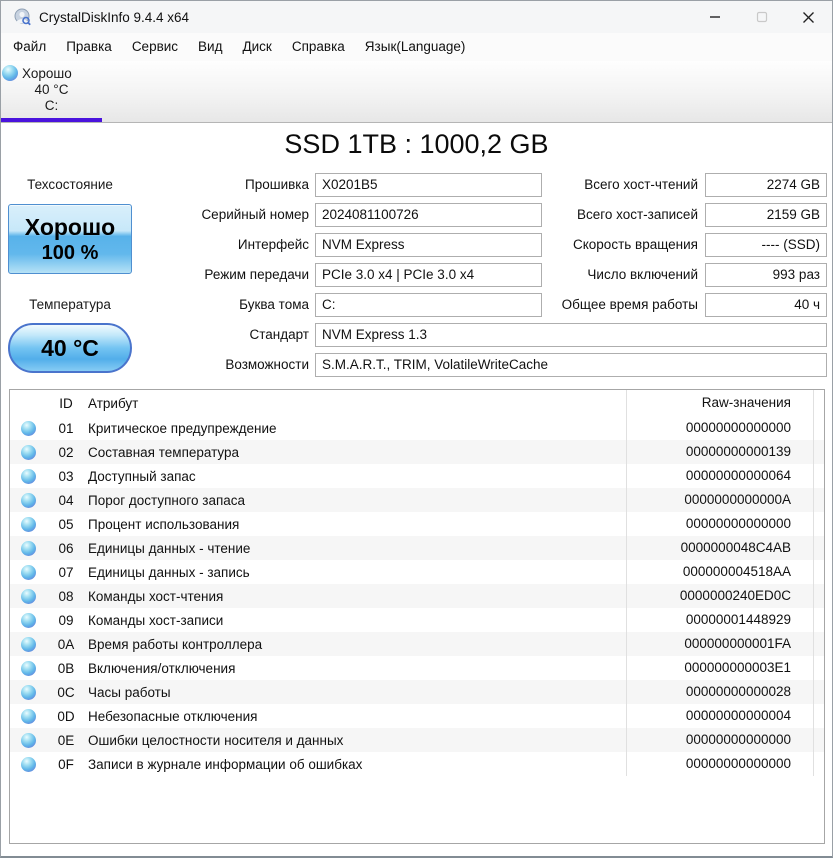  Describe the element at coordinates (70, 348) in the screenshot. I see `temperature-button: 40 °C` at that location.